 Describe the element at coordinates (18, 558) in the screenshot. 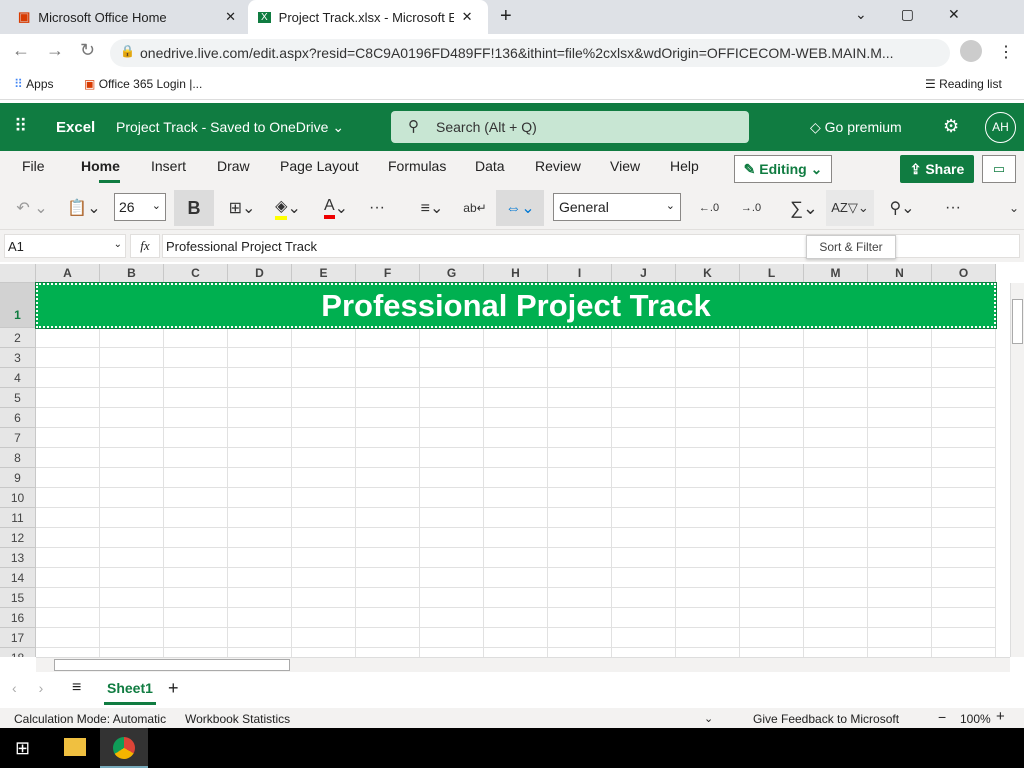

I see `row-header: 13` at that location.